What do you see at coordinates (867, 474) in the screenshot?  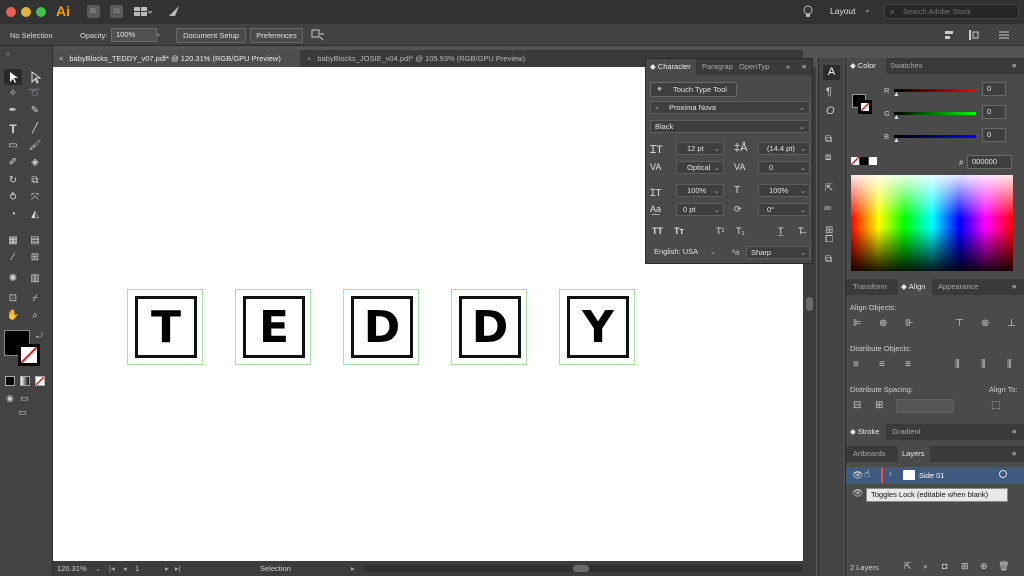 I see `lock-toggle-icon: ☝` at bounding box center [867, 474].